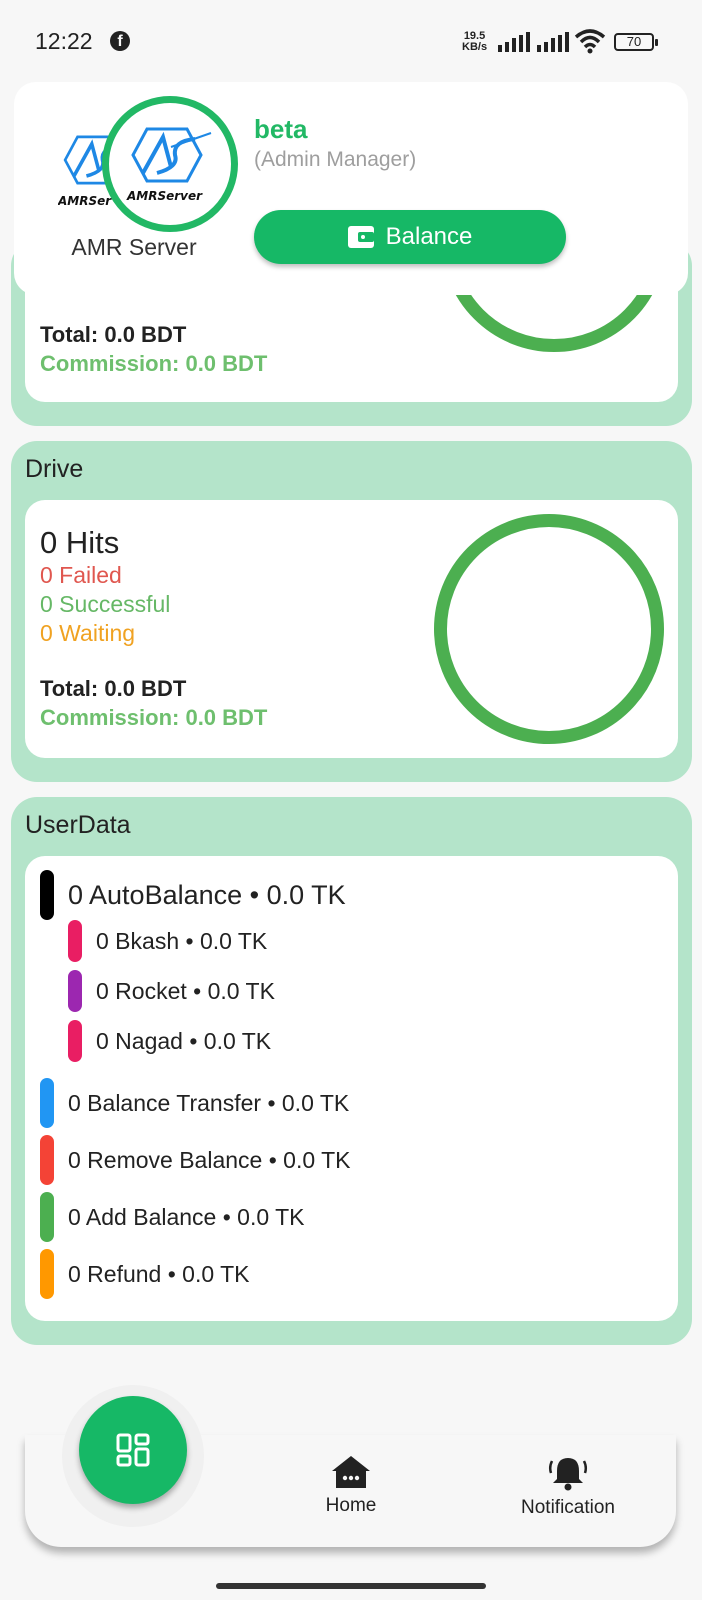  I want to click on dashboard-fab-button, so click(133, 1450).